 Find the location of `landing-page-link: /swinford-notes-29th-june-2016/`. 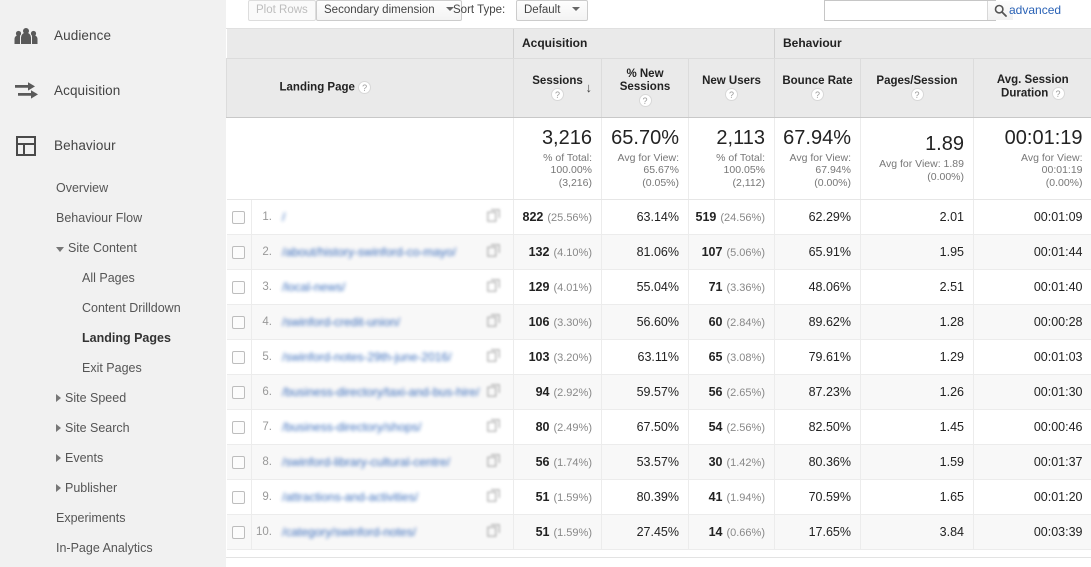

landing-page-link: /swinford-notes-29th-june-2016/ is located at coordinates (384, 357).